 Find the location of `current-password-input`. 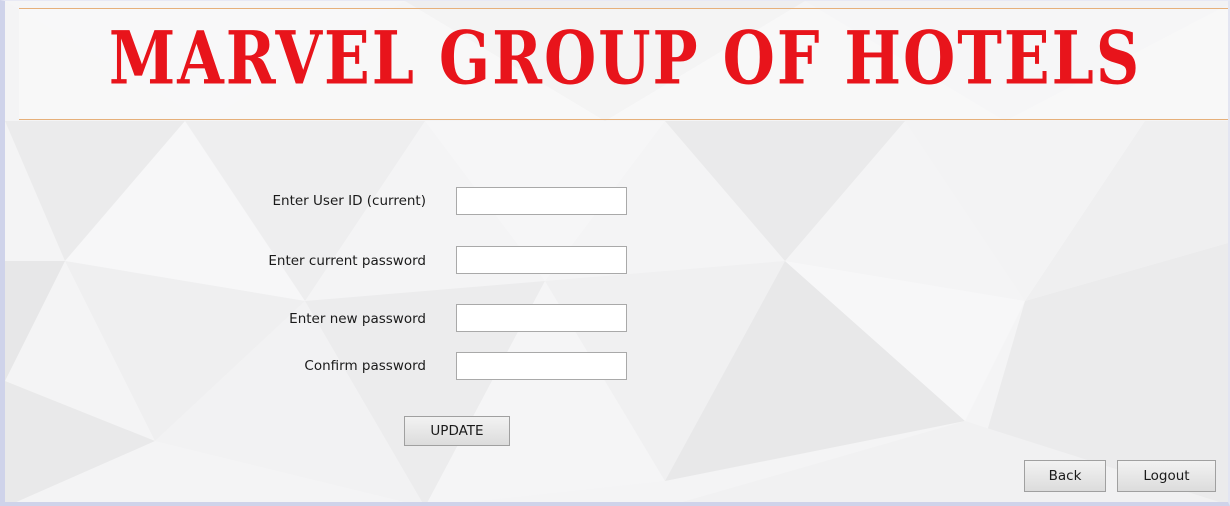

current-password-input is located at coordinates (541, 260).